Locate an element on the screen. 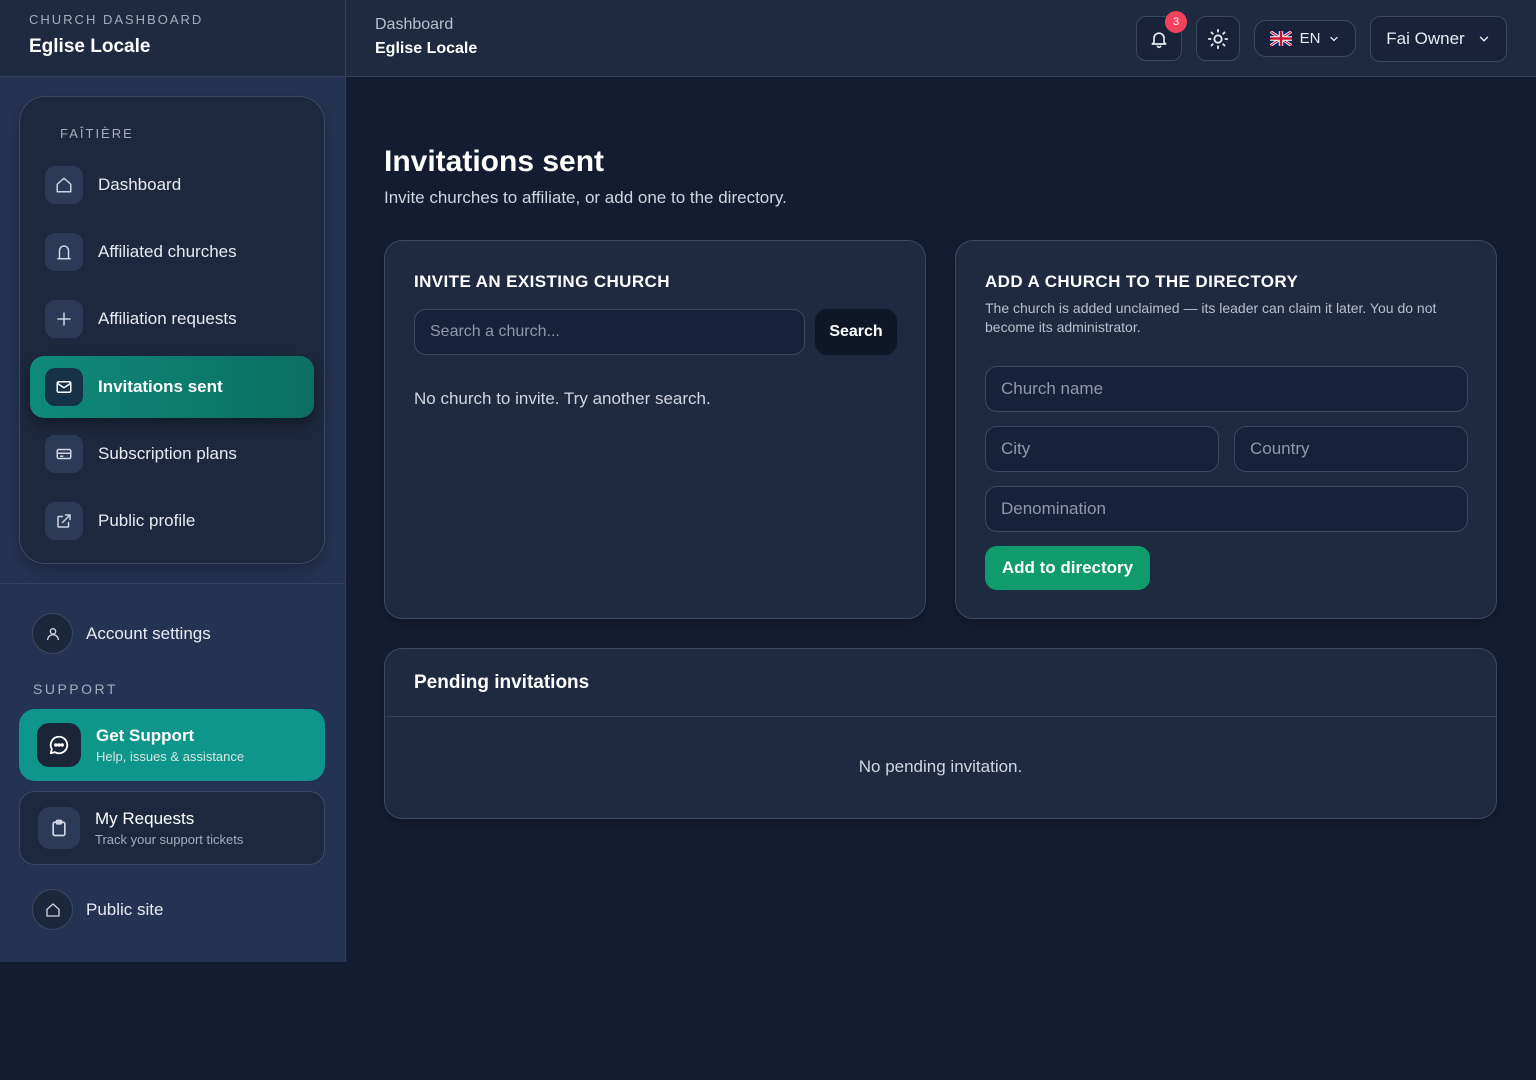 The image size is (1536, 1080). sidebar-item-affiliated-churches: Affiliated churches is located at coordinates (172, 252).